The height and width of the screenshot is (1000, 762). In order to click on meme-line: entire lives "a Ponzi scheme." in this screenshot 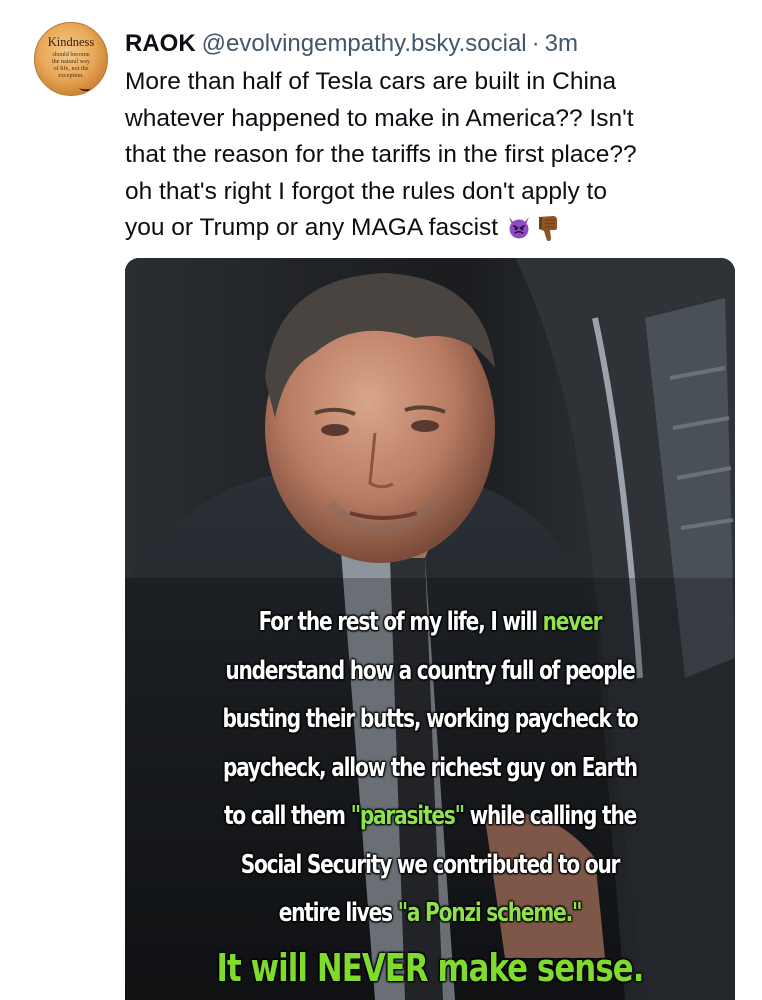, I will do `click(430, 913)`.